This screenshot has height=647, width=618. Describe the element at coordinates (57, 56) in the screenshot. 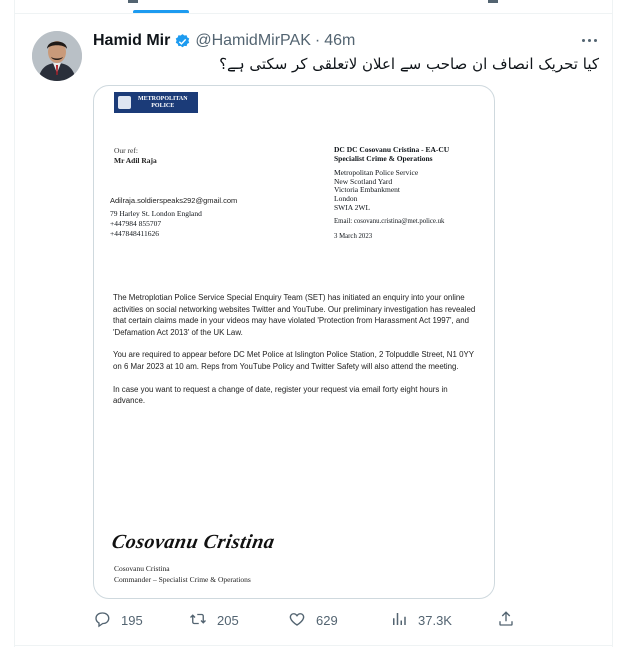

I see `avatar` at that location.